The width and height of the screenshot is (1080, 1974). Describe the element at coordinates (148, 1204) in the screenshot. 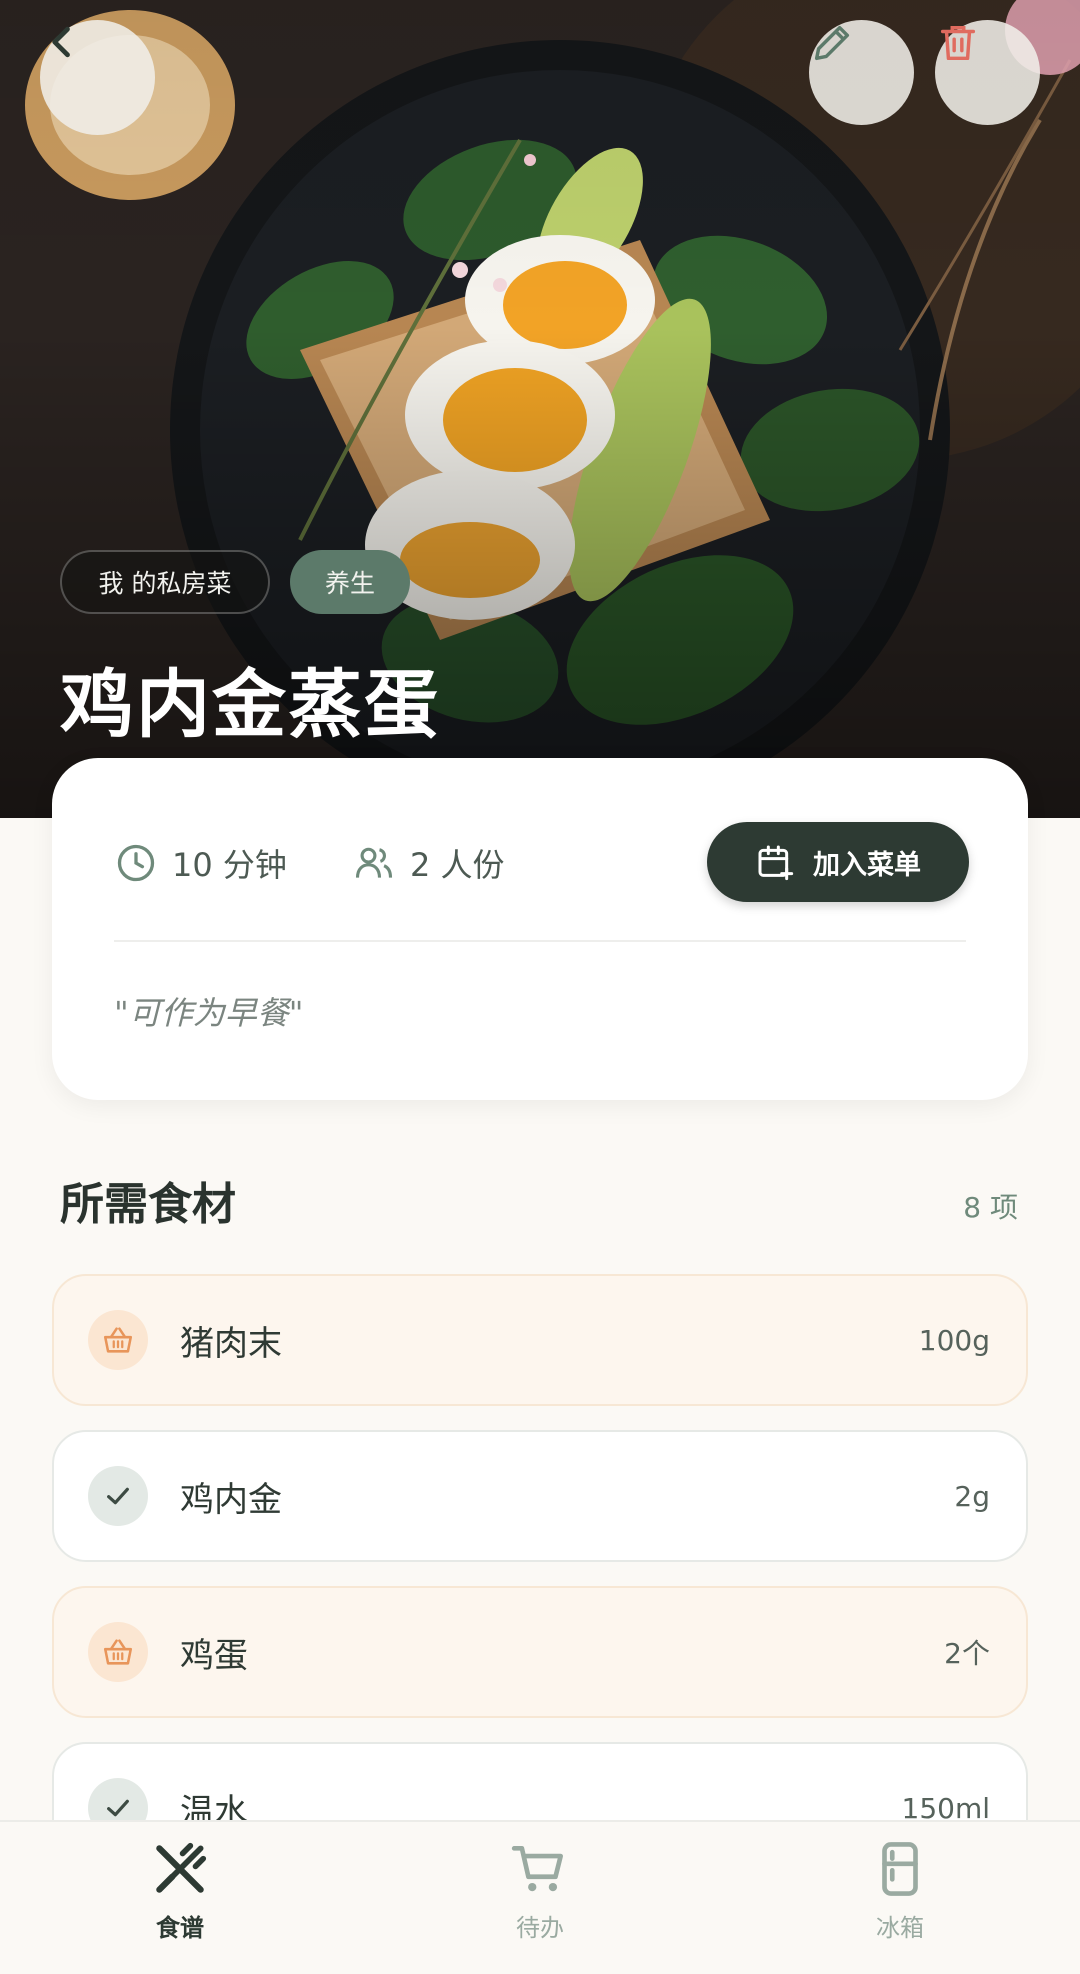

I see `ingredients-title: 所需食材` at that location.